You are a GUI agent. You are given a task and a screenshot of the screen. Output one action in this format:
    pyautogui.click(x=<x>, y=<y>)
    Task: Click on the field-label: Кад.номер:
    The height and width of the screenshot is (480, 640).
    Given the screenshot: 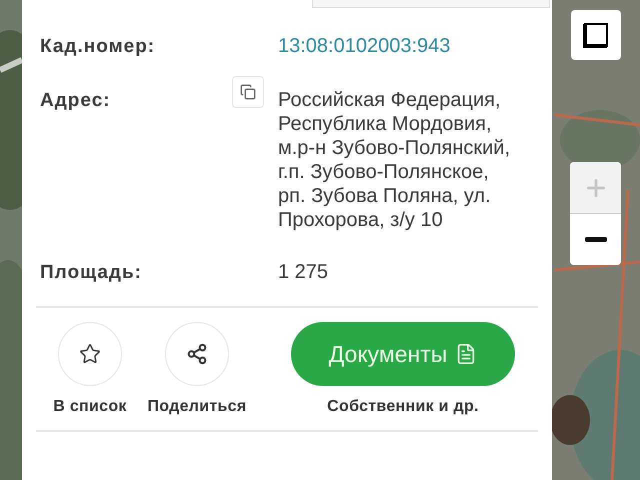 What is the action you would take?
    pyautogui.click(x=98, y=47)
    